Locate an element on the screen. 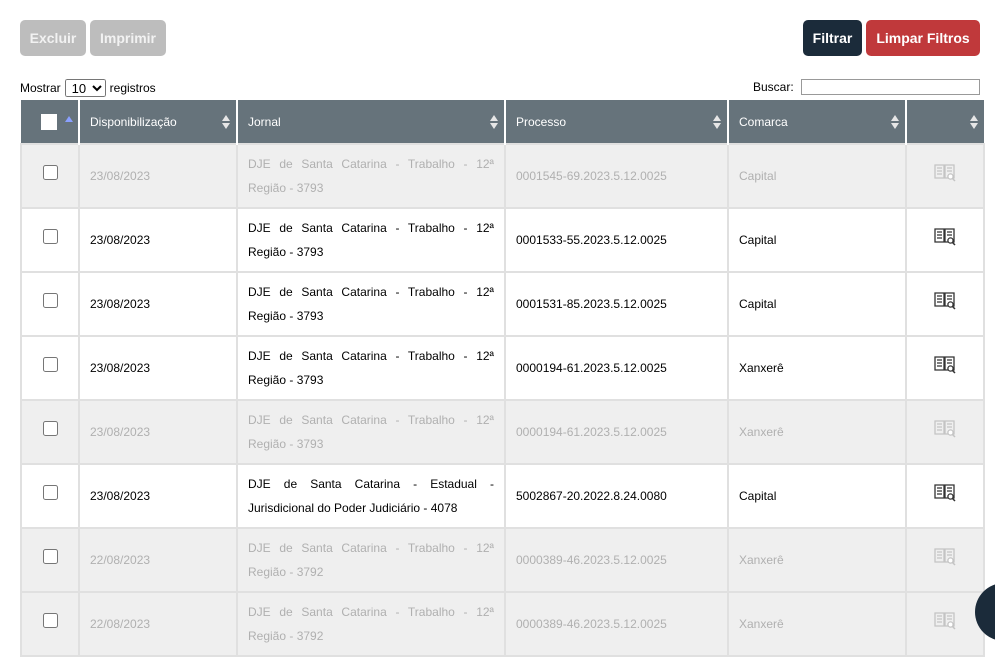 Image resolution: width=995 pixels, height=657 pixels. processo-cell: 0001531-85.2023.5.12.0025 is located at coordinates (616, 304).